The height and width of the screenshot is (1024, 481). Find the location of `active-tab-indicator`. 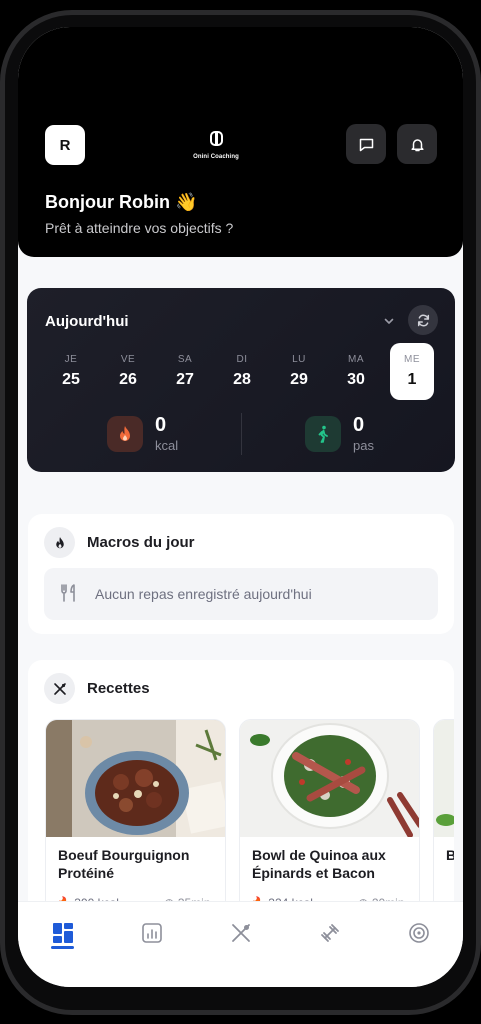

active-tab-indicator is located at coordinates (62, 947).